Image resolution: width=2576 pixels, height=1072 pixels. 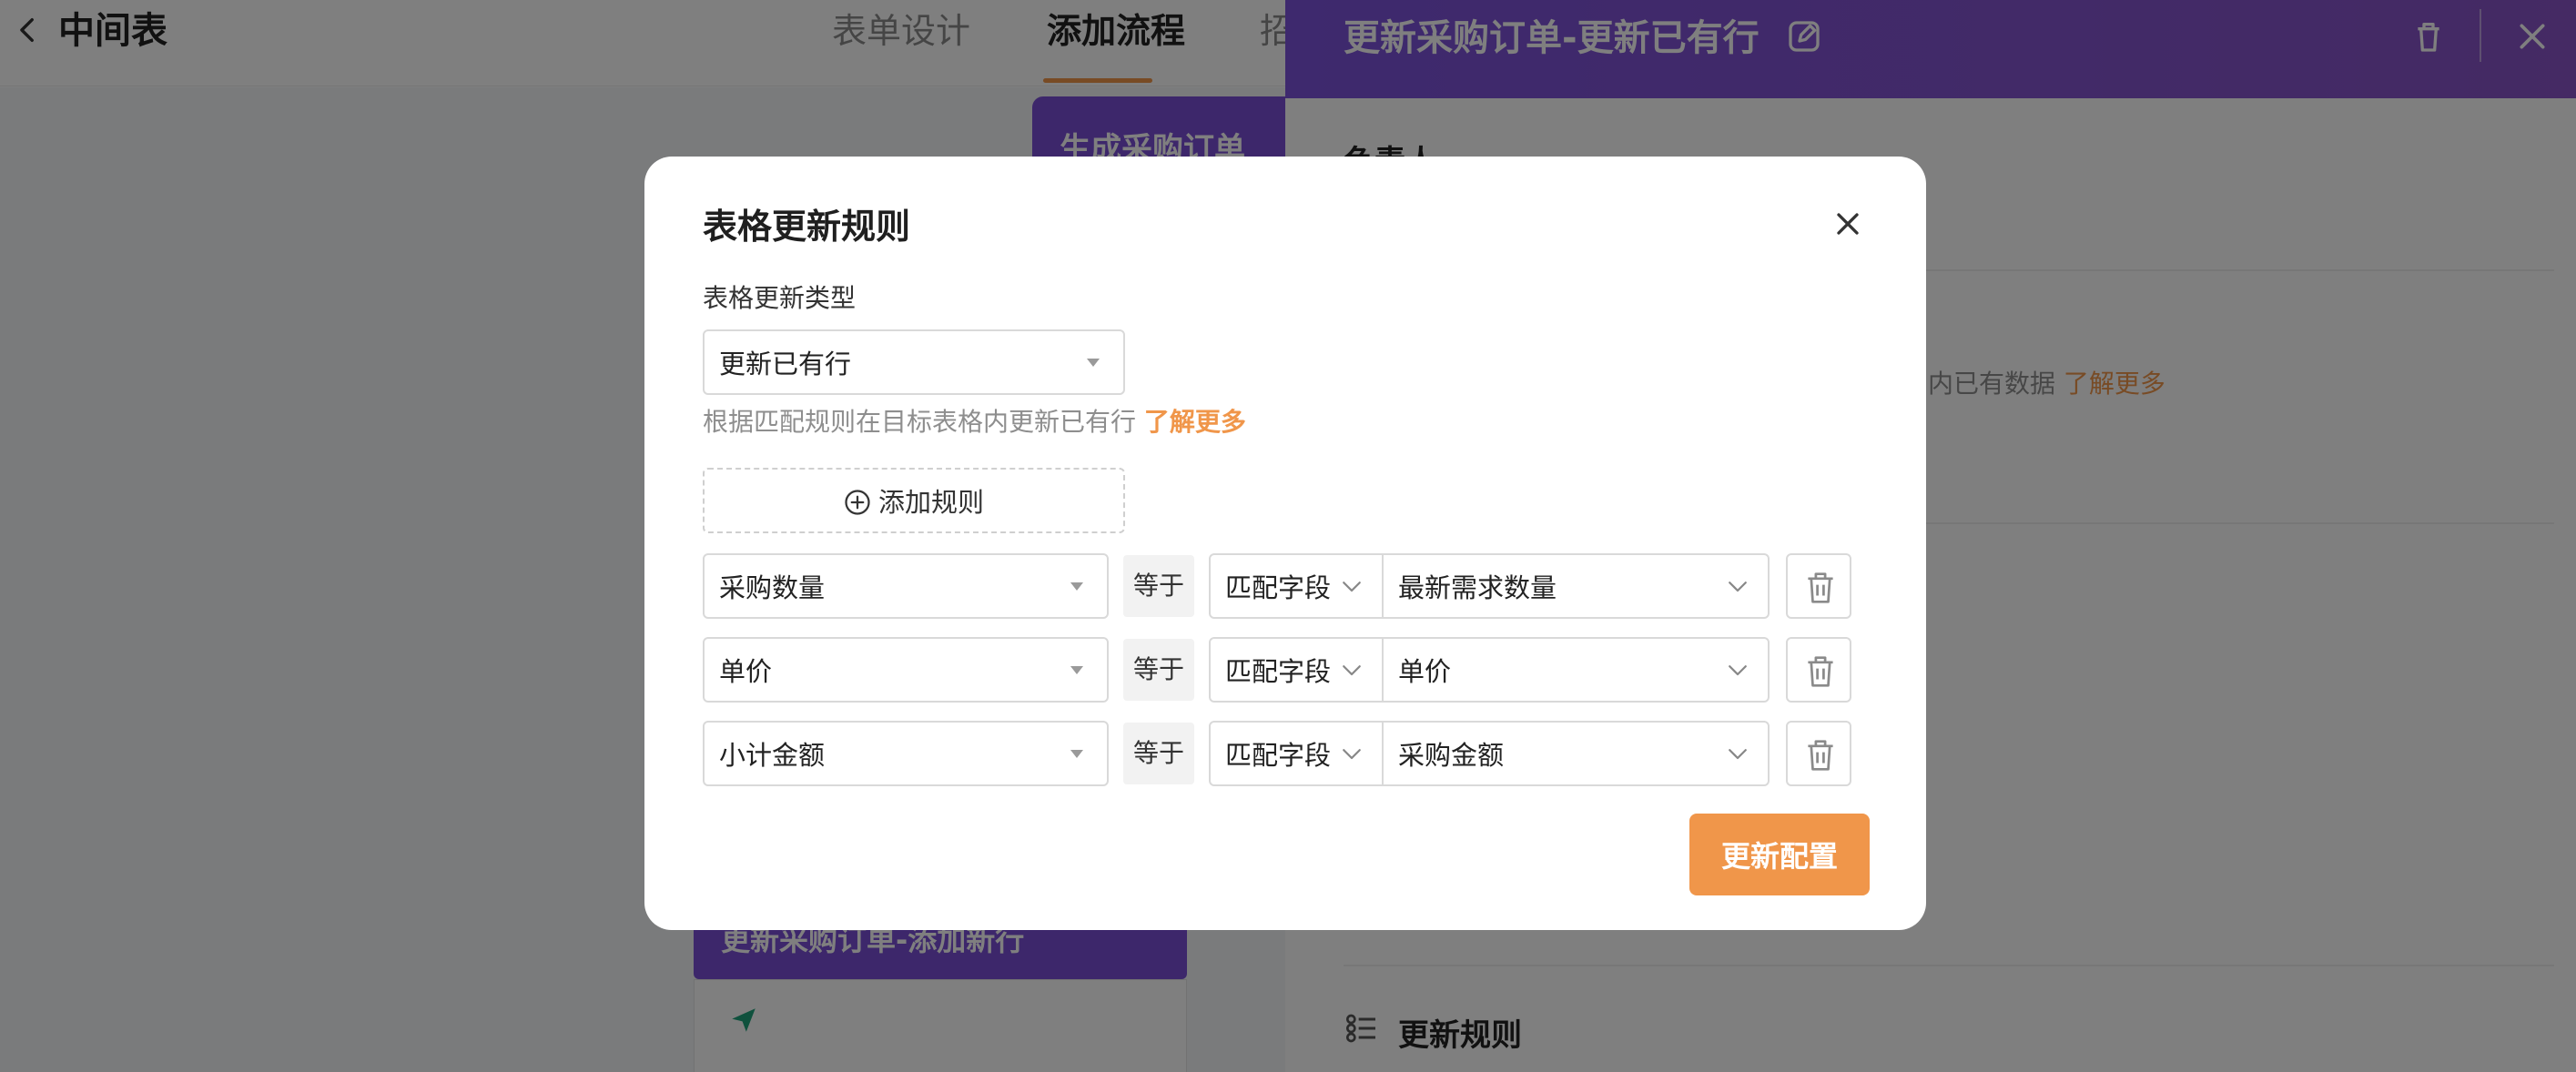 What do you see at coordinates (857, 502) in the screenshot?
I see `plus-circle-icon` at bounding box center [857, 502].